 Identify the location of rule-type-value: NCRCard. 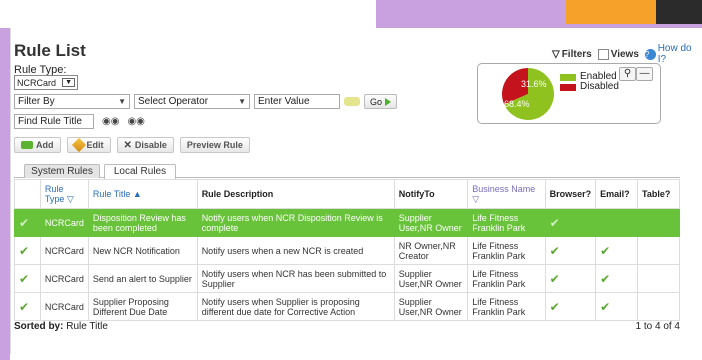
(37, 82).